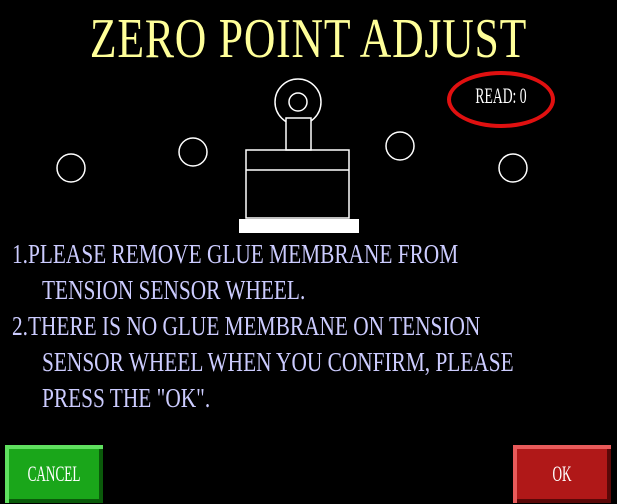 This screenshot has width=622, height=504. I want to click on ok-button: OK, so click(562, 474).